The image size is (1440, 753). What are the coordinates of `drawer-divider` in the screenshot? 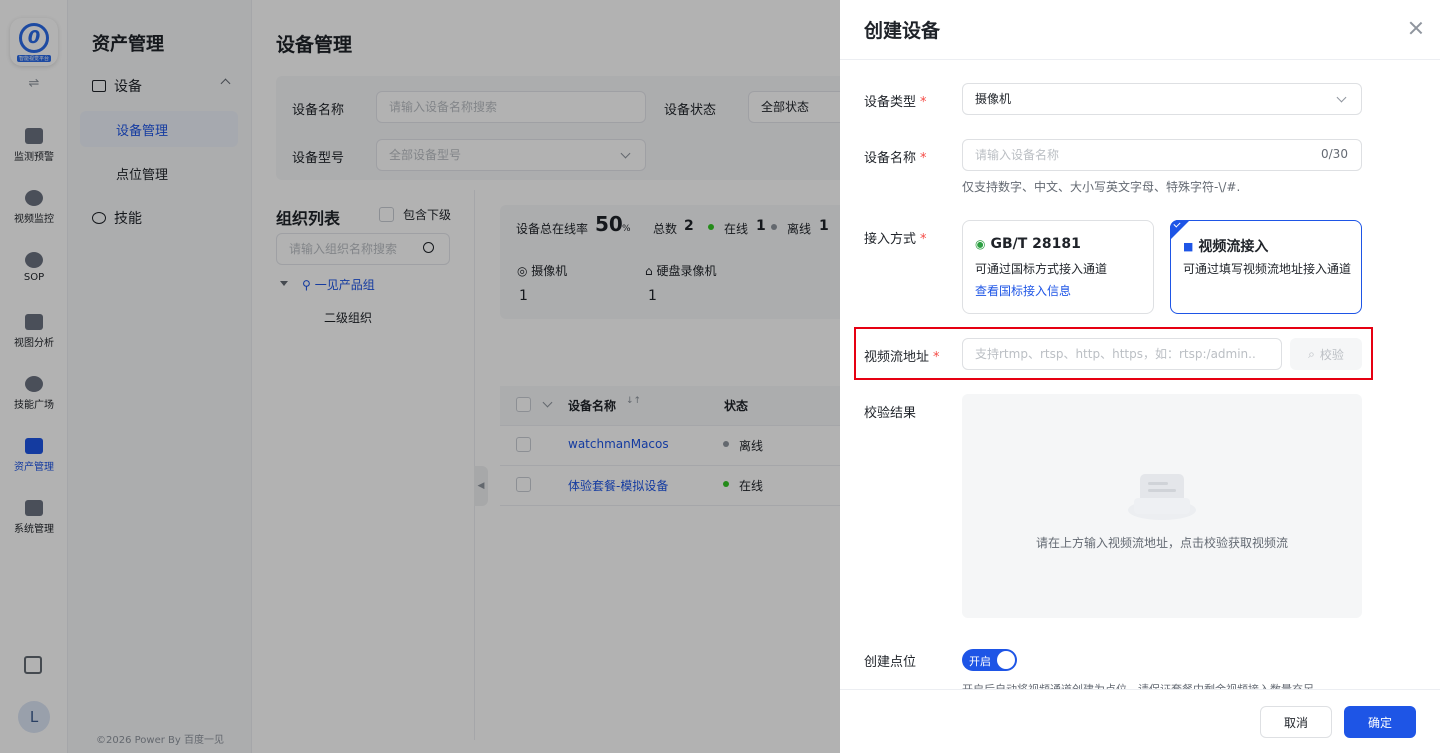 It's located at (1140, 59).